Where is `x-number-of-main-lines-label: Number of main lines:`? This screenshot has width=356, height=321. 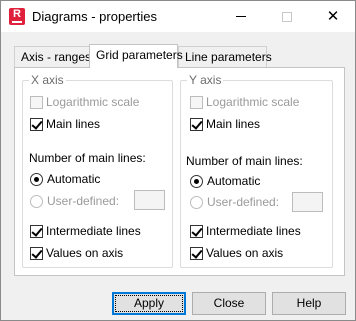
x-number-of-main-lines-label: Number of main lines: is located at coordinates (87, 158).